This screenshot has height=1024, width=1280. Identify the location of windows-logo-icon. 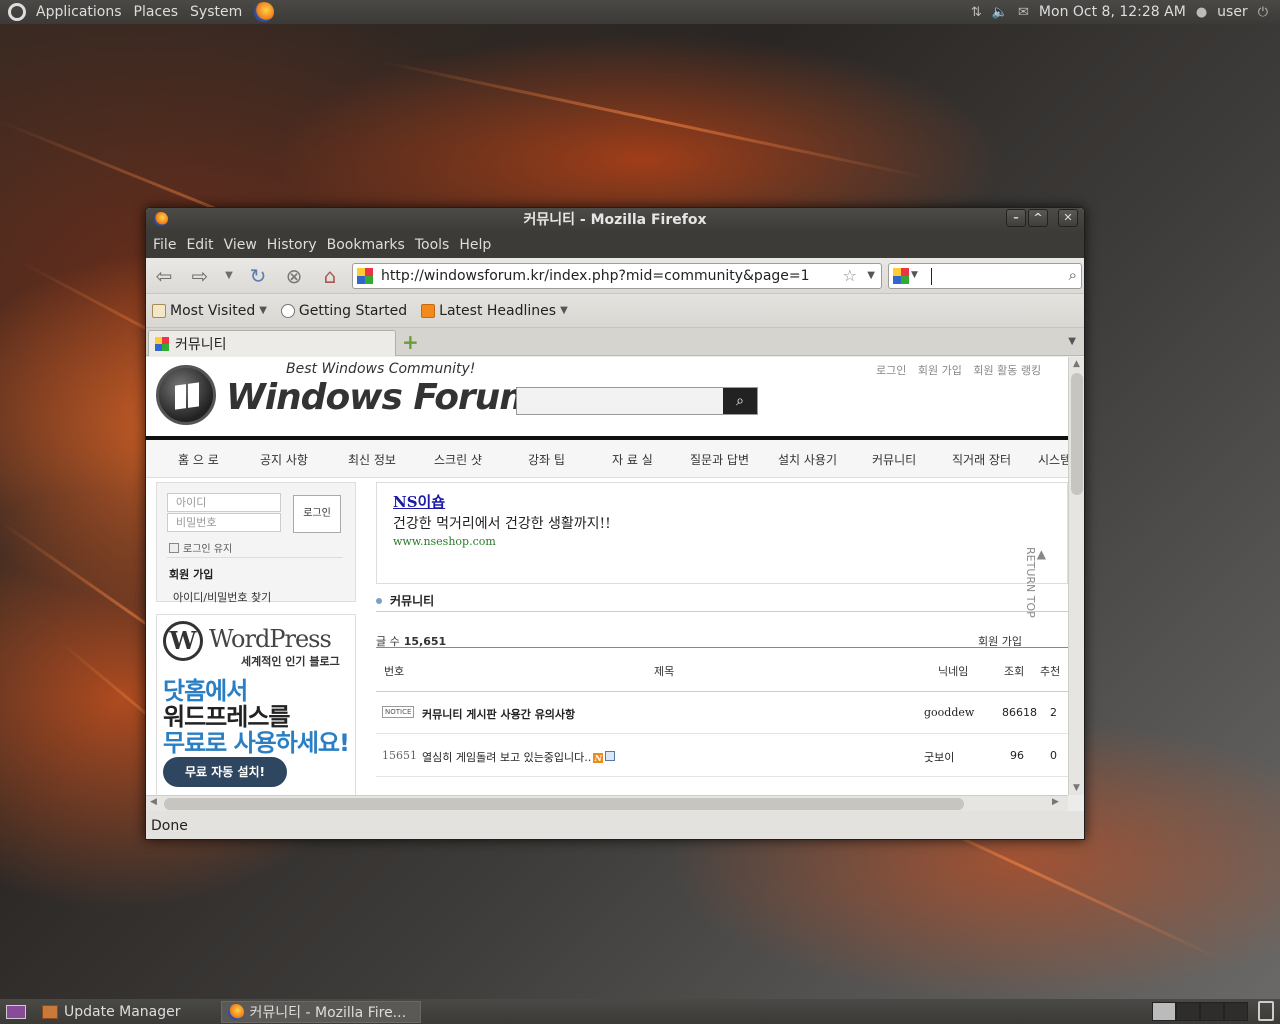
(186, 395).